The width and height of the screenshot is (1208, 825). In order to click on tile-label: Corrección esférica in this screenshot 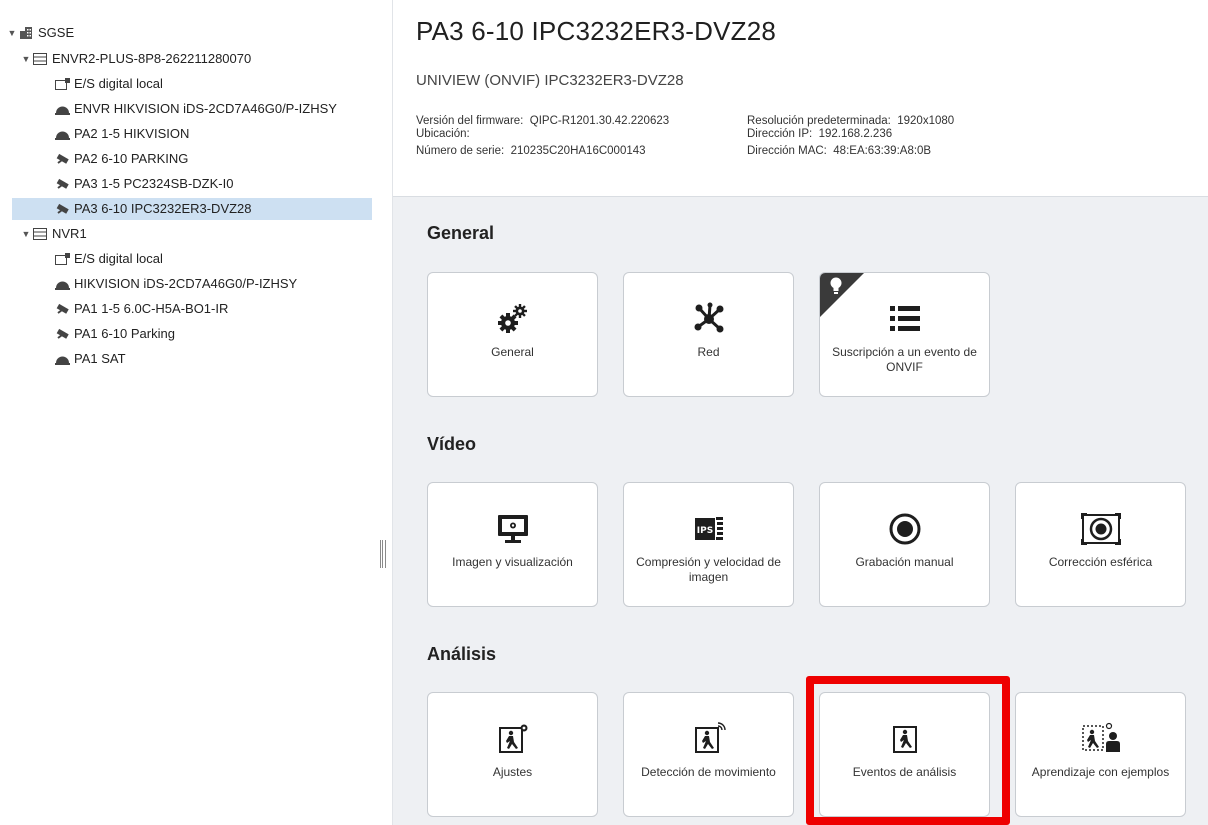, I will do `click(1100, 562)`.